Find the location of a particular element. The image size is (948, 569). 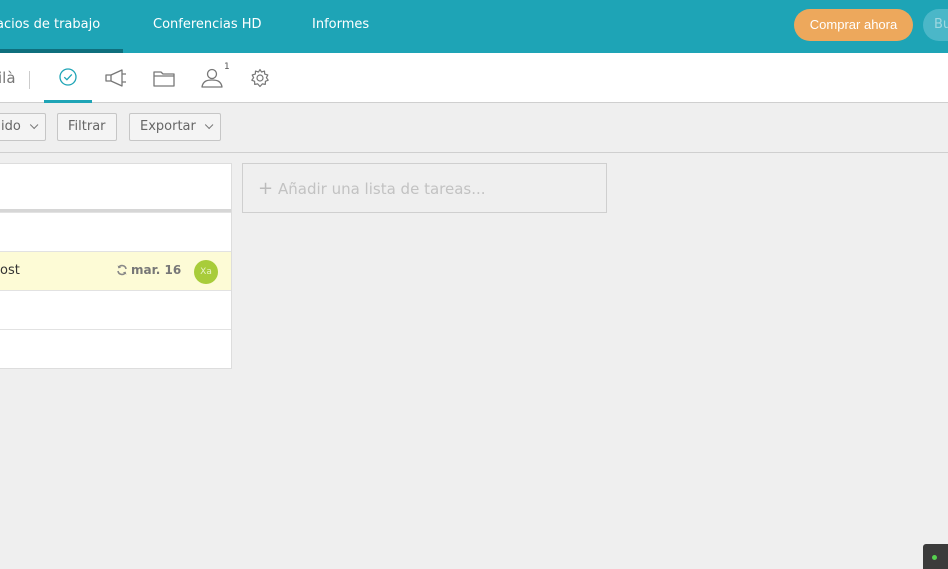

sort-dropdown: ido is located at coordinates (23, 127).